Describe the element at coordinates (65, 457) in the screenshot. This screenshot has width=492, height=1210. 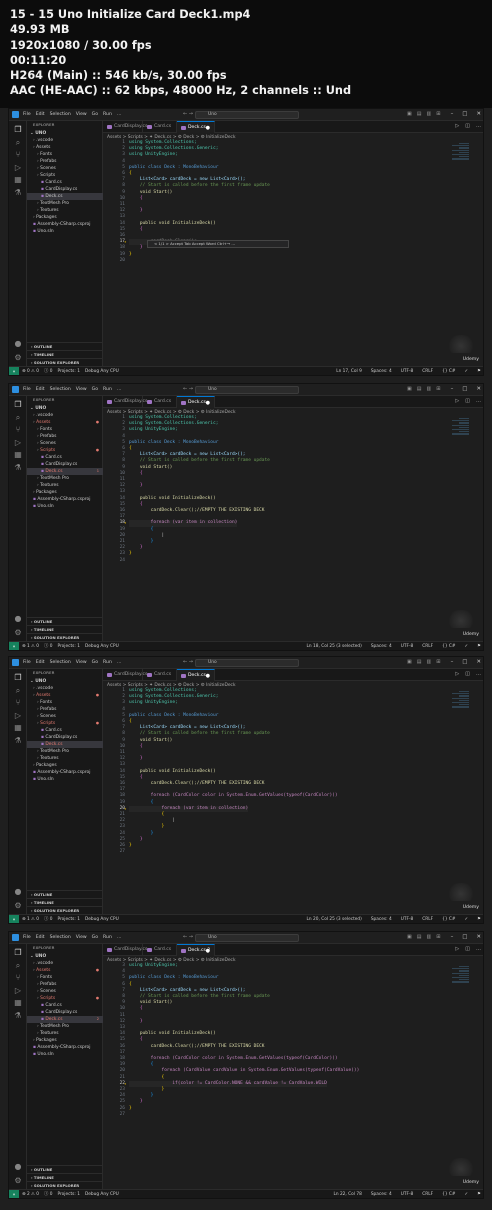
I see `explorer-item: ▪ Card.cs` at that location.